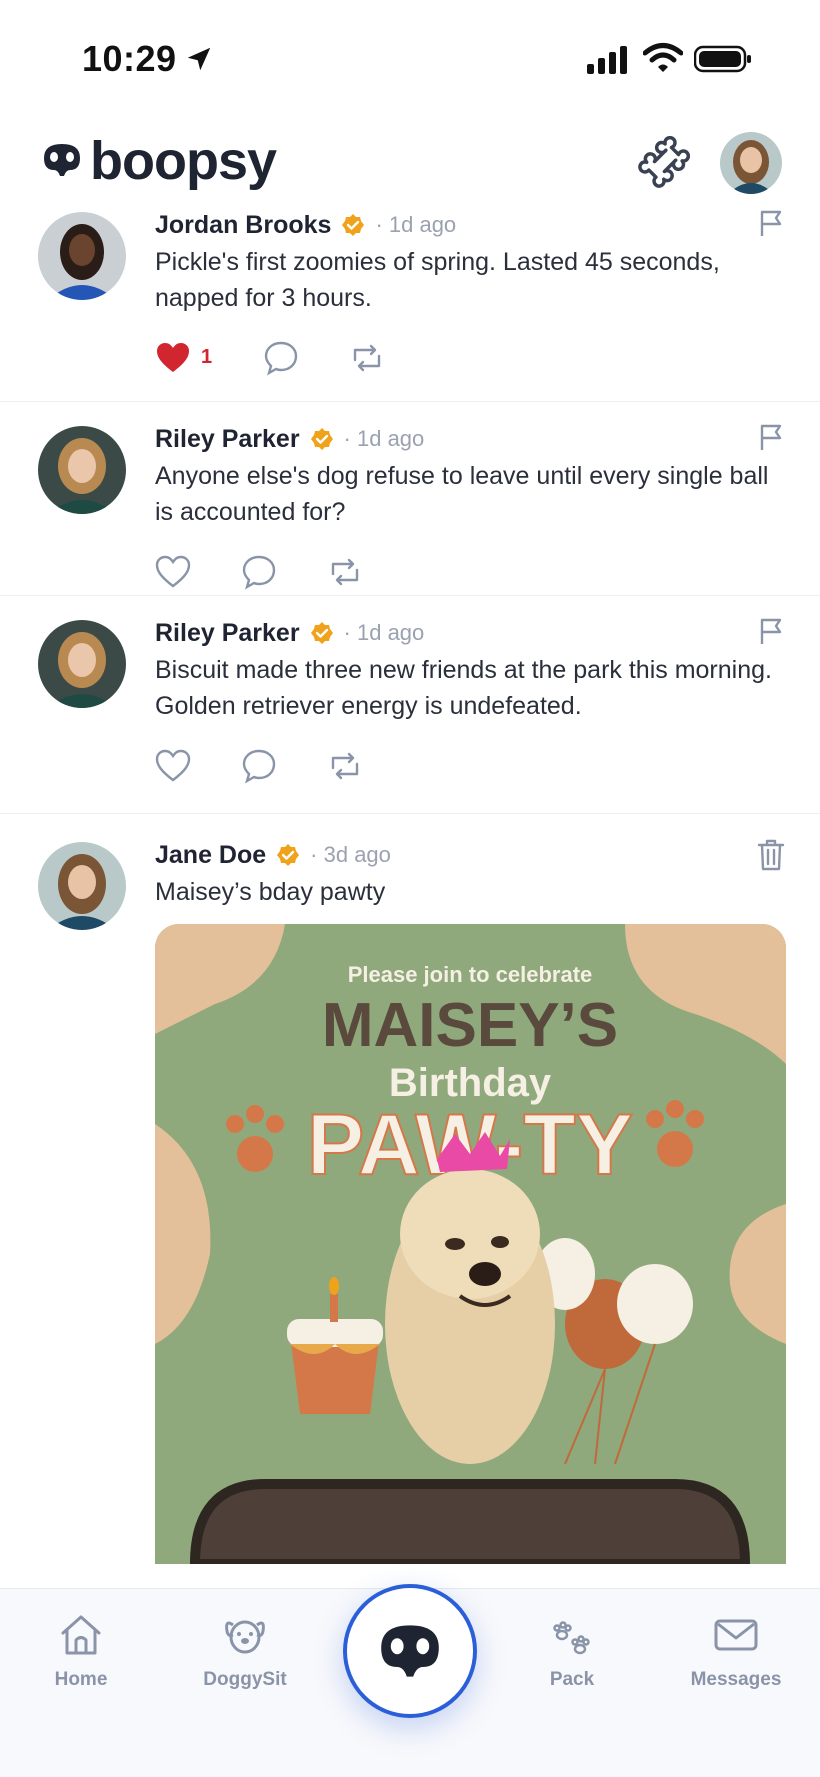 The image size is (820, 1777). What do you see at coordinates (183, 161) in the screenshot?
I see `app-name: boopsy` at bounding box center [183, 161].